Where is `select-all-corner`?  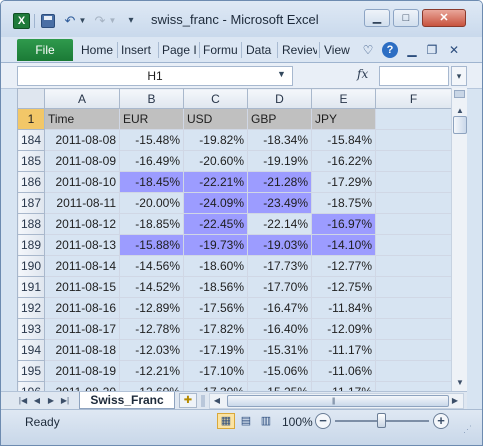
select-all-corner is located at coordinates (31, 98).